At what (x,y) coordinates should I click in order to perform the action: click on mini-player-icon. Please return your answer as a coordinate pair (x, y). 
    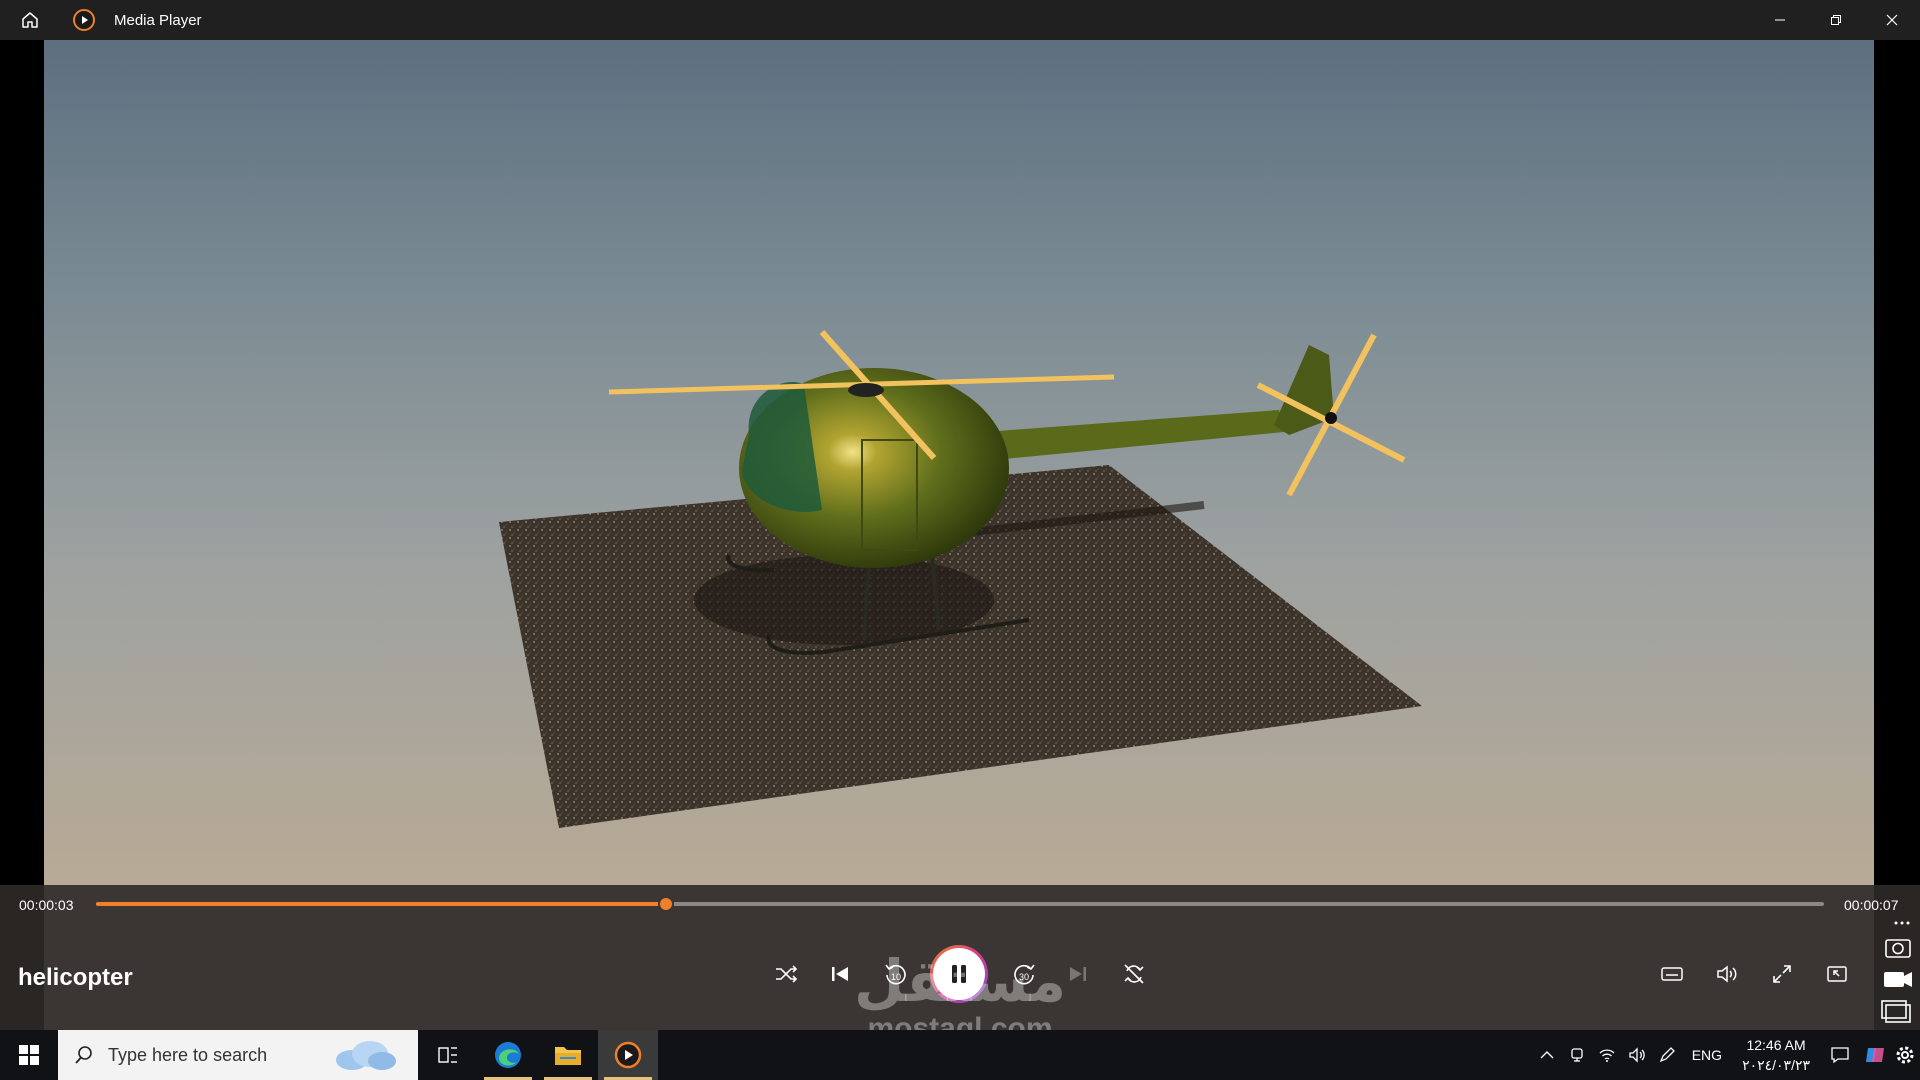
    Looking at the image, I should click on (1837, 974).